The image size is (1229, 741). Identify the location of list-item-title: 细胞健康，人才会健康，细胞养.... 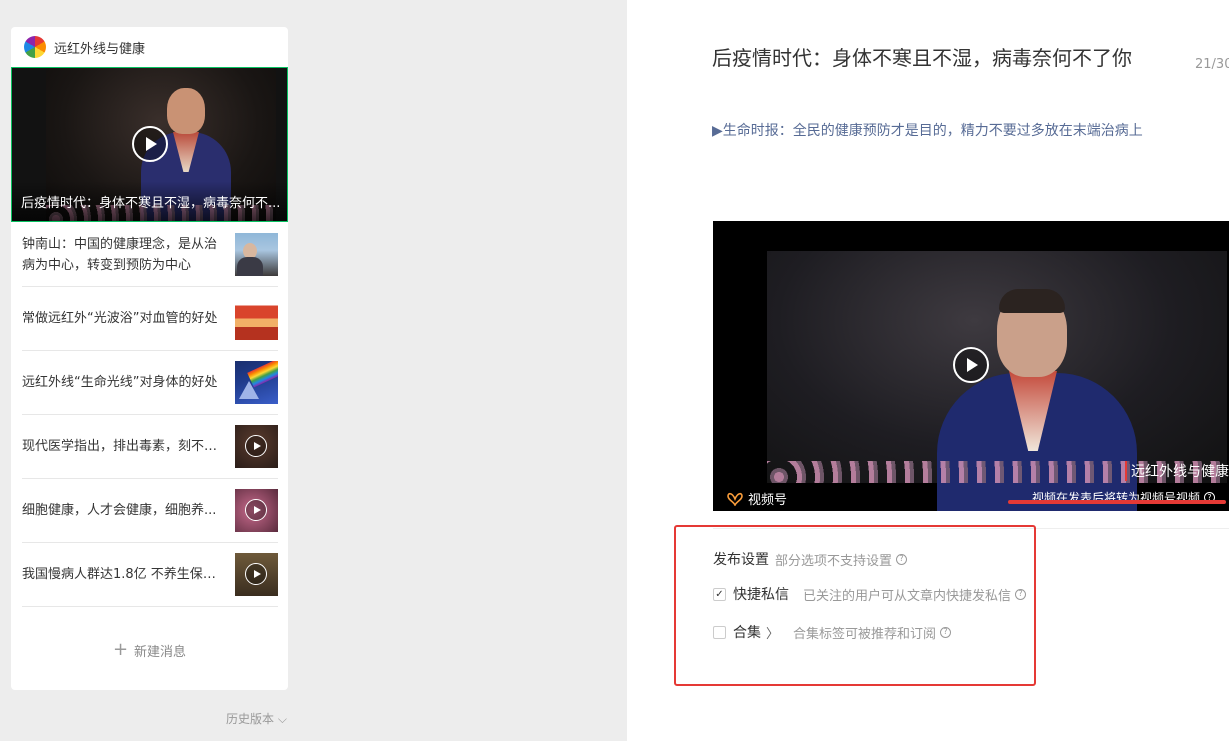
(119, 510).